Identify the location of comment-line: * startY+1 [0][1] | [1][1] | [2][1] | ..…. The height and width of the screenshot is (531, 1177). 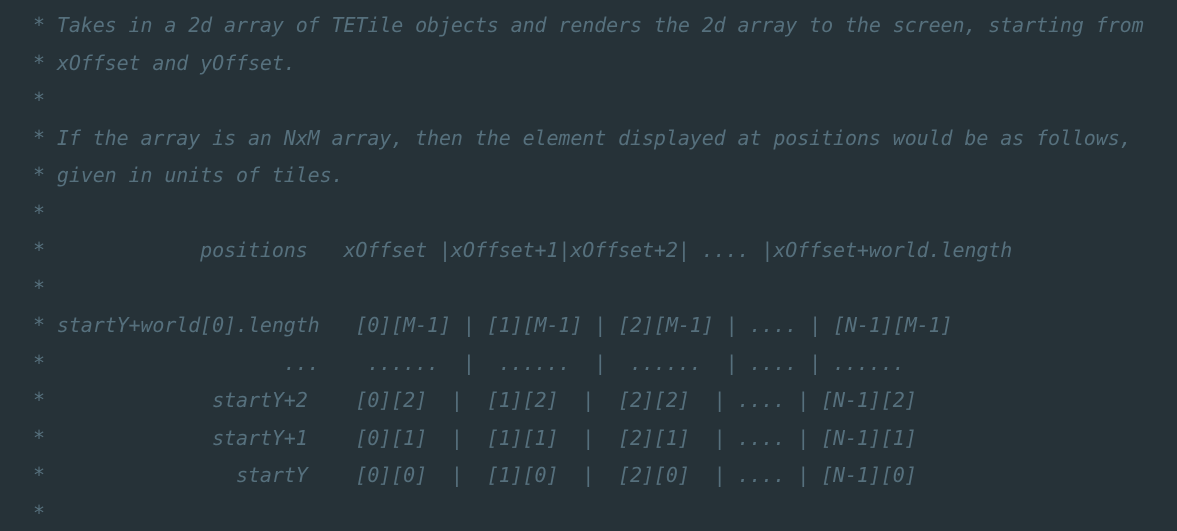
(475, 438).